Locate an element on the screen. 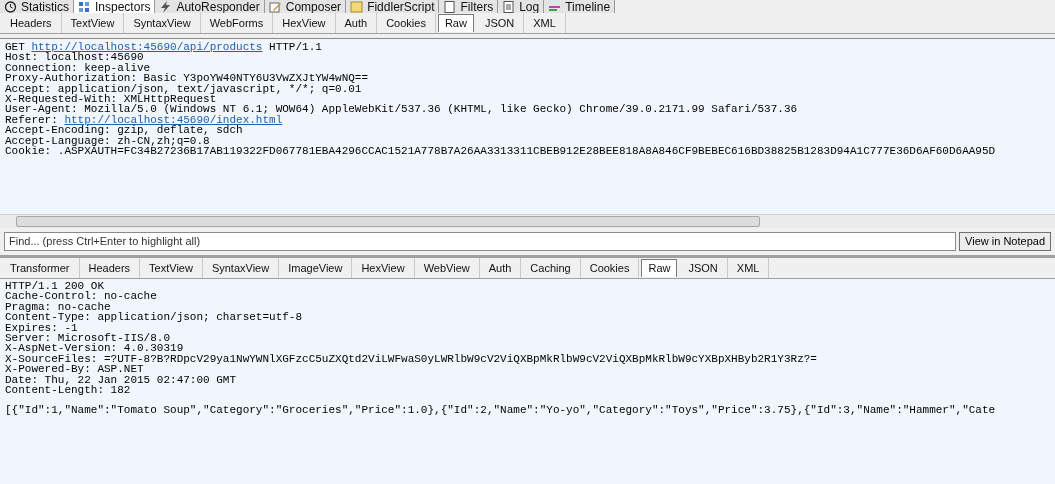  url-link: http://localhost:45690/api/products is located at coordinates (147, 47).